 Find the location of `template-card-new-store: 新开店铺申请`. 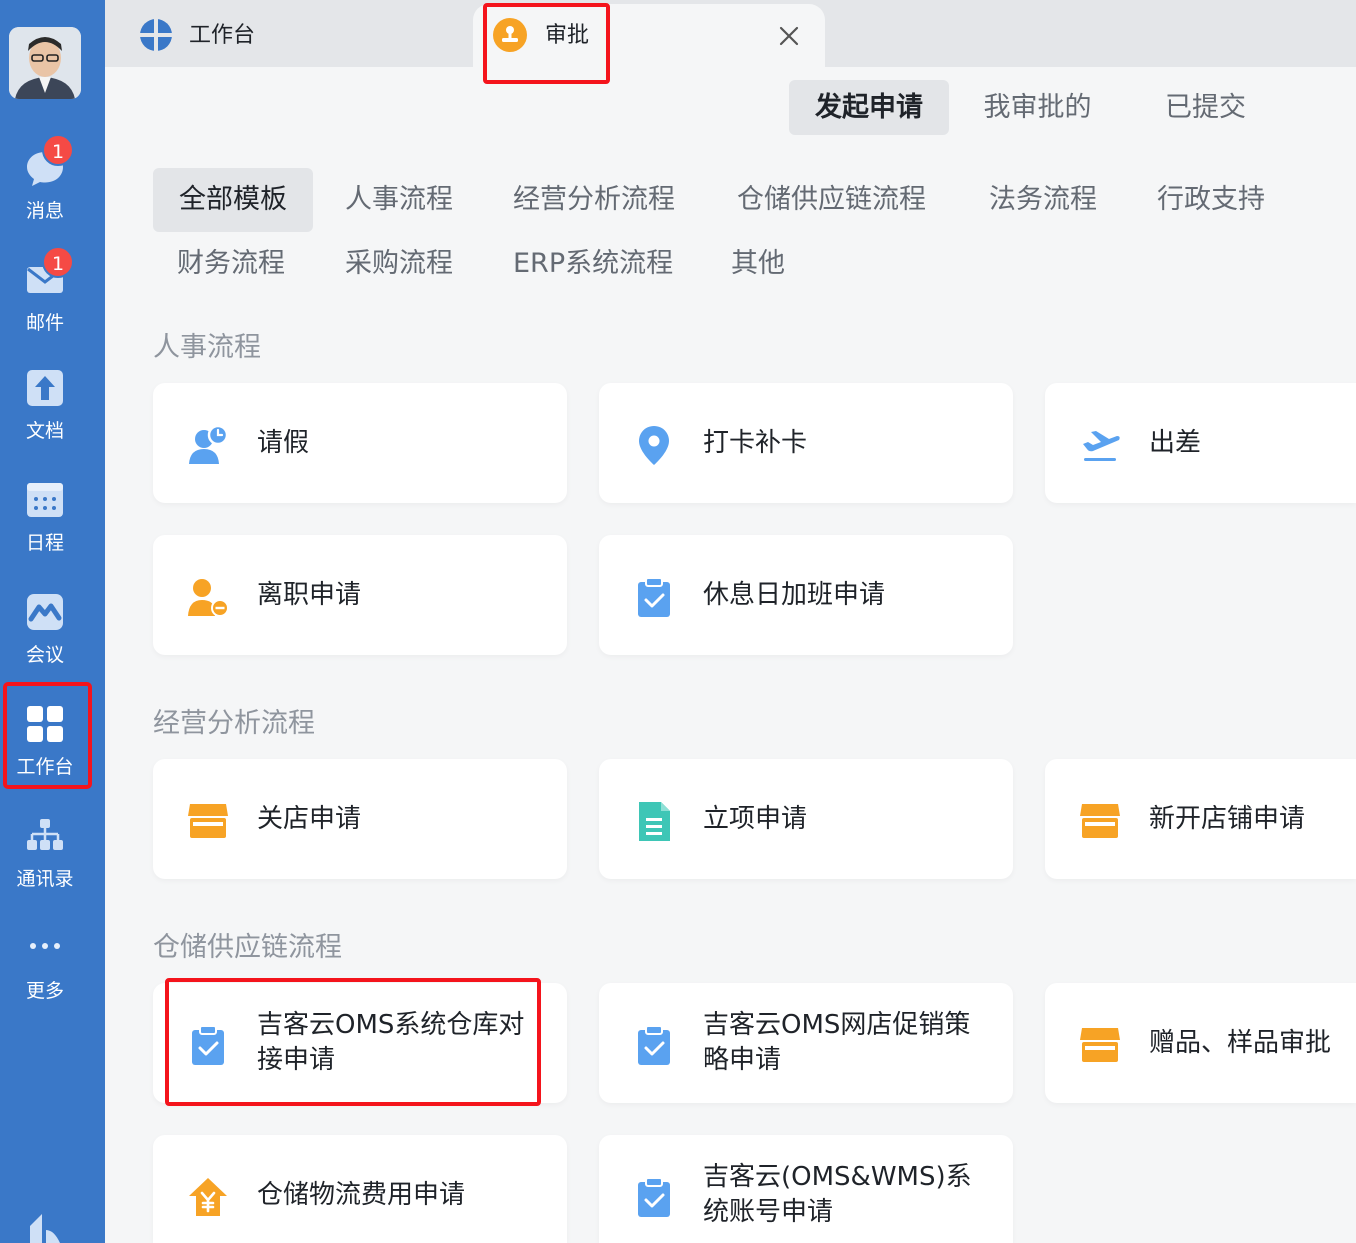

template-card-new-store: 新开店铺申请 is located at coordinates (1200, 819).